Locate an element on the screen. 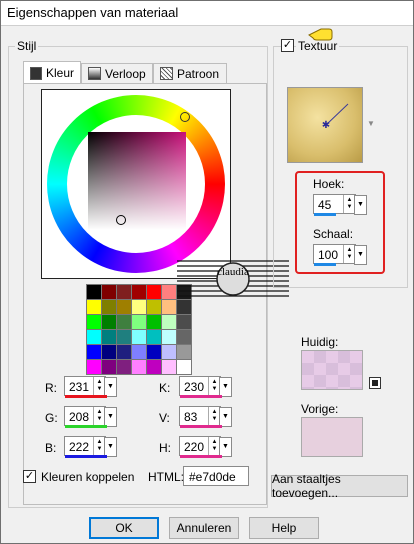  texture-angle-indicator: ✱ is located at coordinates (335, 117).